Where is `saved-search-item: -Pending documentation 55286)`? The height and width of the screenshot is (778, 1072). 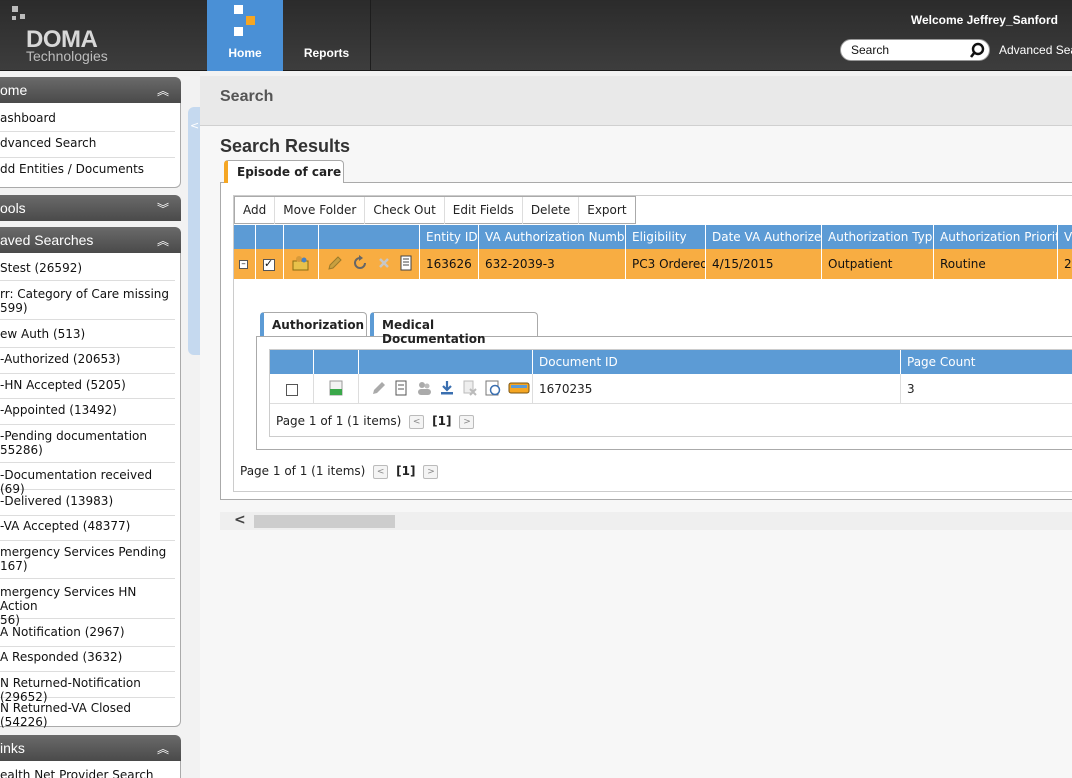 saved-search-item: -Pending documentation 55286) is located at coordinates (87, 446).